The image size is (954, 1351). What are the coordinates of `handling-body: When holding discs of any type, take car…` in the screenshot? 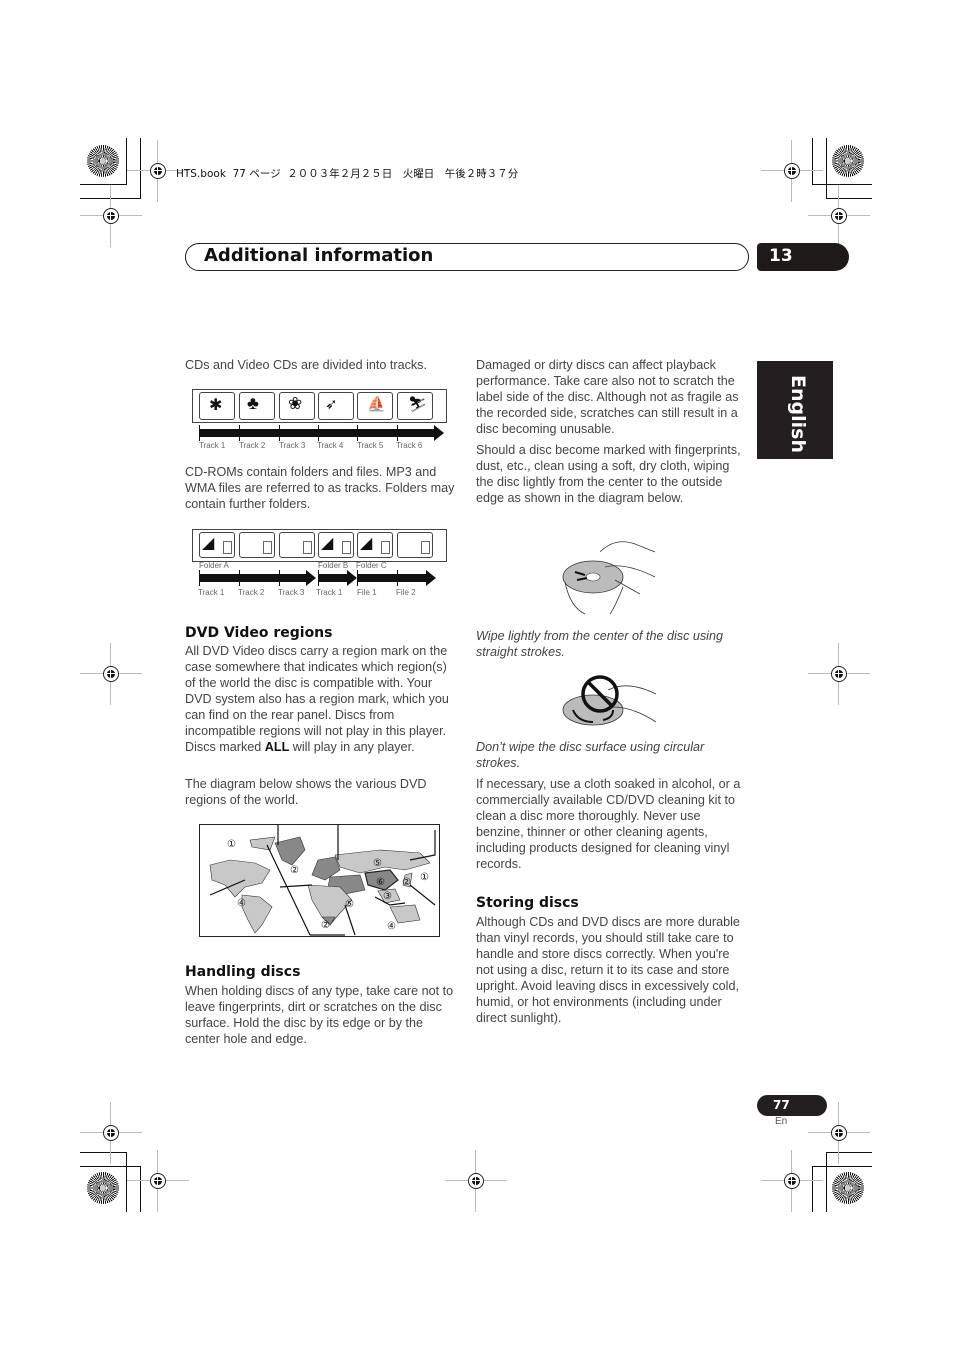 It's located at (319, 1015).